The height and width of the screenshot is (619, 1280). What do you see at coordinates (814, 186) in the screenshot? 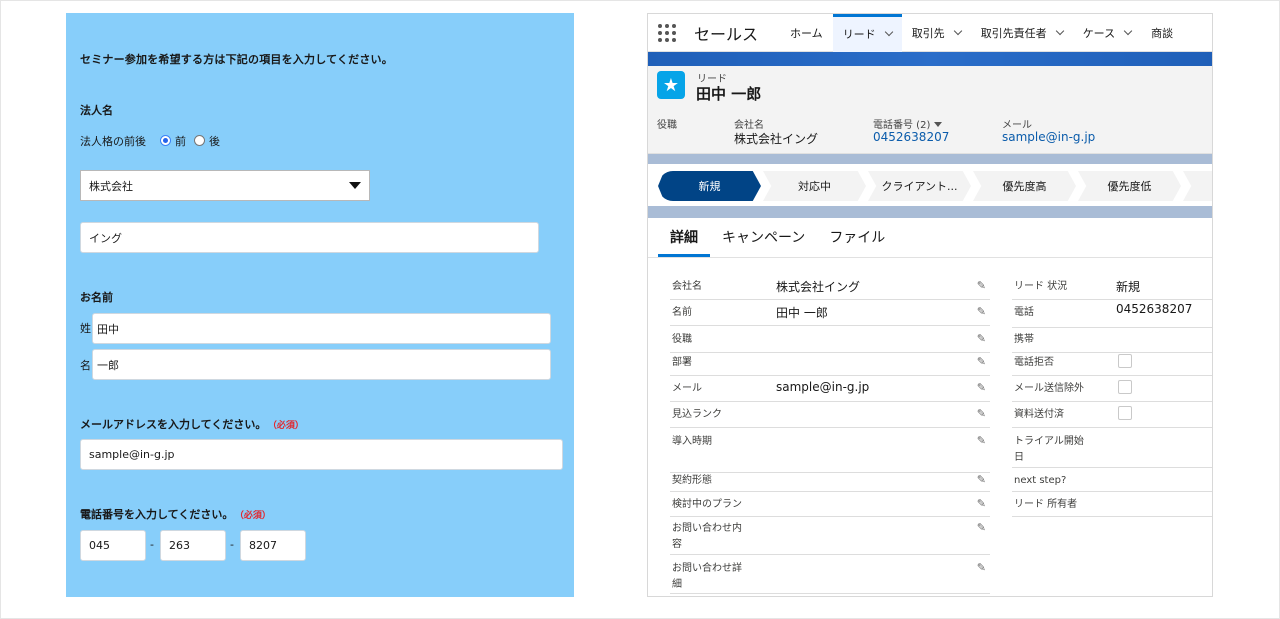
I see `path-step-working: 対応中` at bounding box center [814, 186].